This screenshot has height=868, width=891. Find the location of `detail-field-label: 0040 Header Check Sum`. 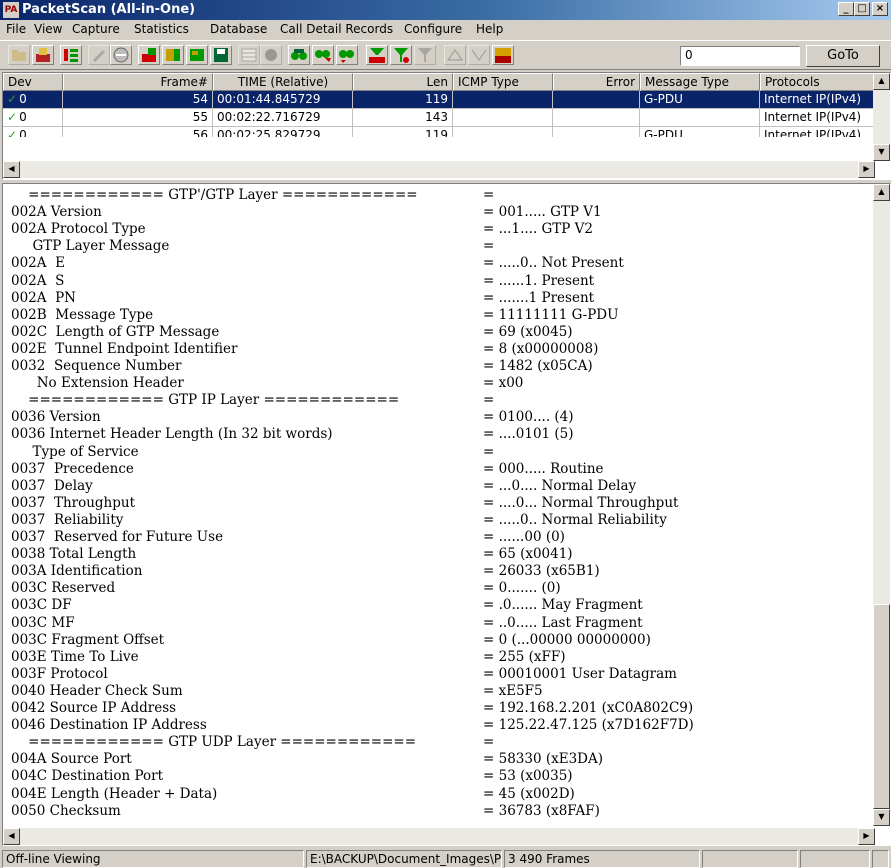

detail-field-label: 0040 Header Check Sum is located at coordinates (97, 691).